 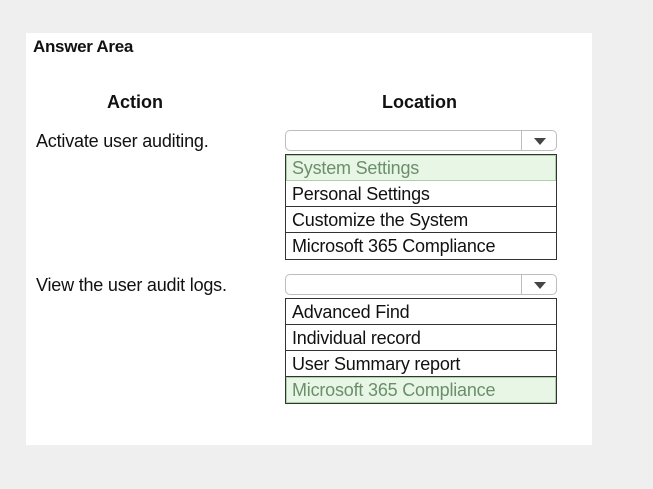 What do you see at coordinates (421, 364) in the screenshot?
I see `option-user-summary-report: User Summary report` at bounding box center [421, 364].